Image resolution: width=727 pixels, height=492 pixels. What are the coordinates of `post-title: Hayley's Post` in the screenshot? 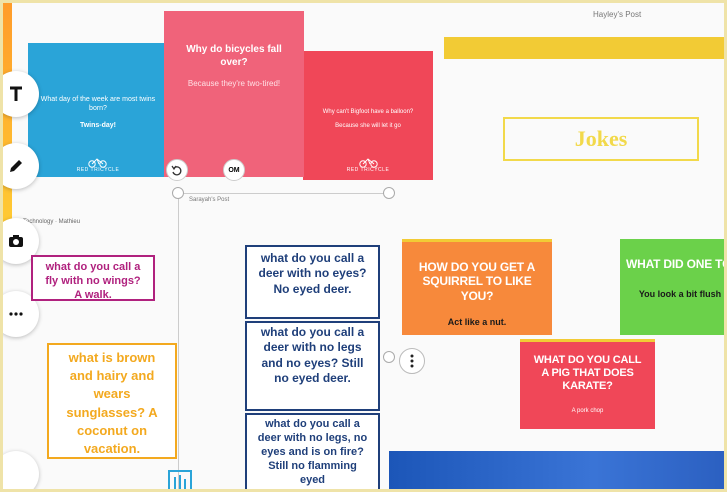 It's located at (617, 14).